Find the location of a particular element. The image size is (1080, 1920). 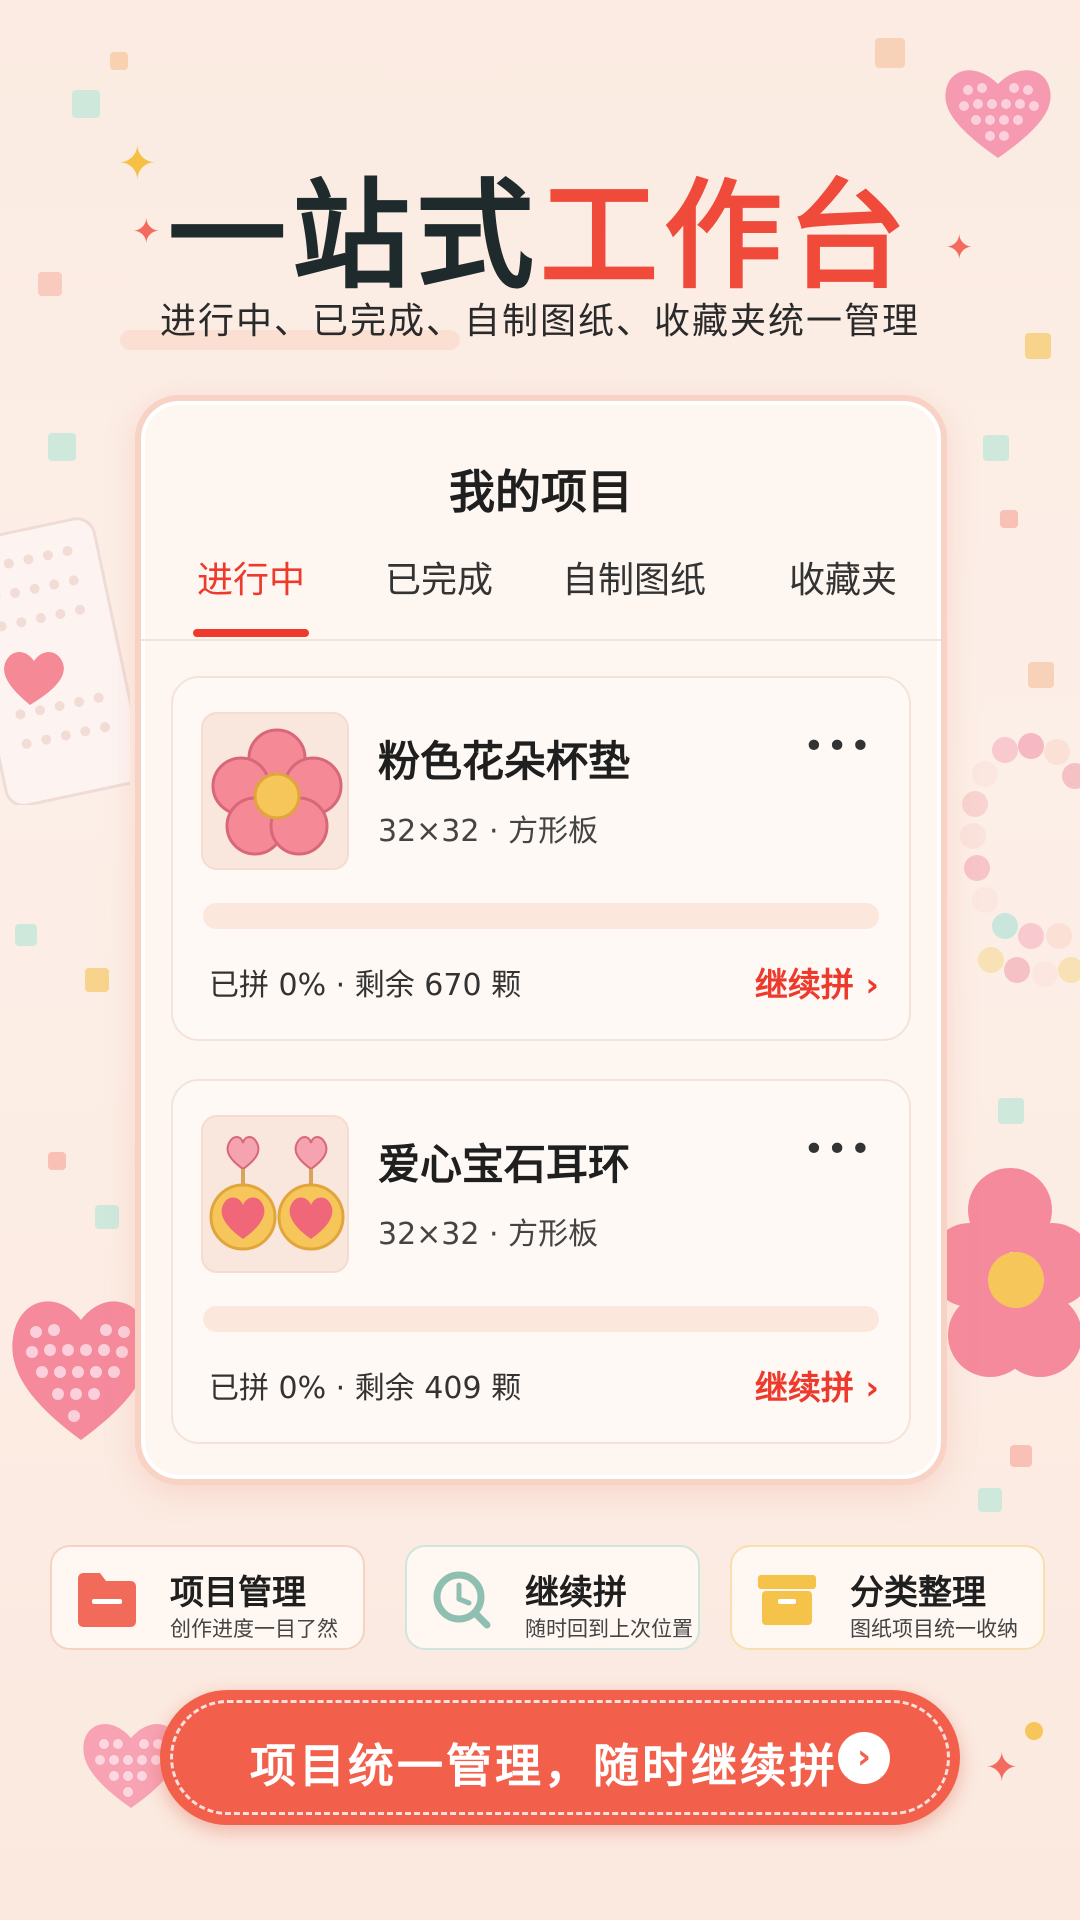

tab-favorites: 收藏夹 is located at coordinates (843, 577).